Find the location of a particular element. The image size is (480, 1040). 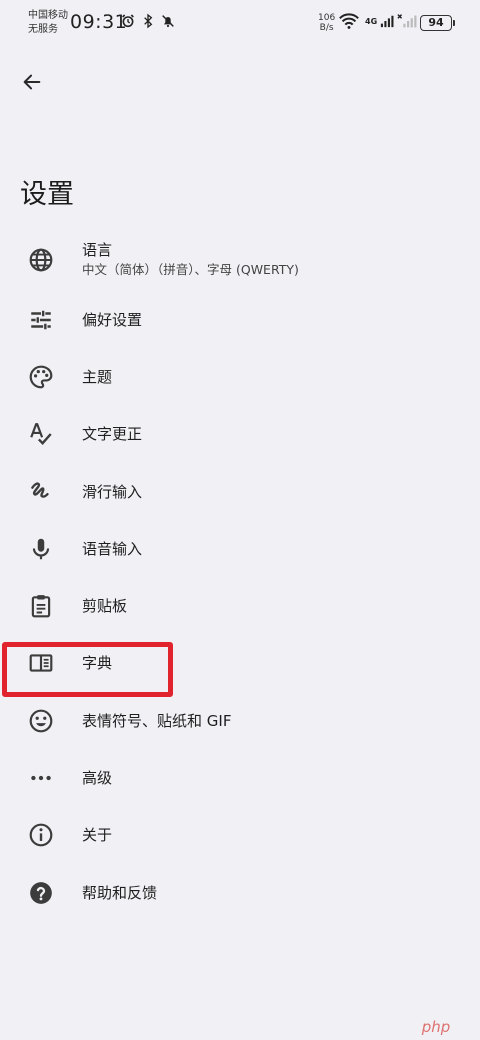

clock: 09:31 is located at coordinates (99, 22).